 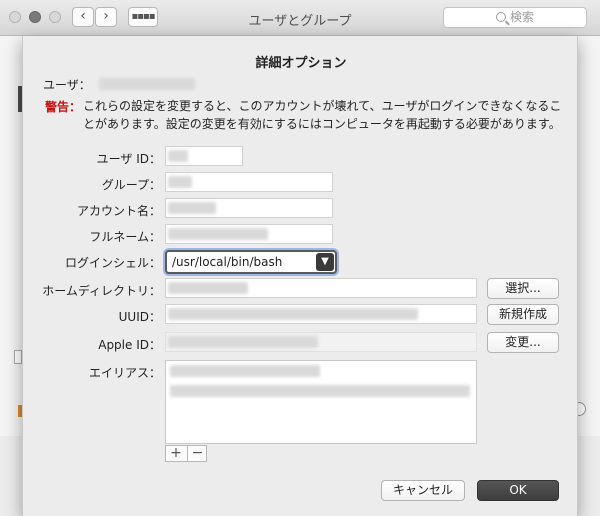 I want to click on login-shell-select: /usr/local/bin/bash ▼, so click(x=251, y=262).